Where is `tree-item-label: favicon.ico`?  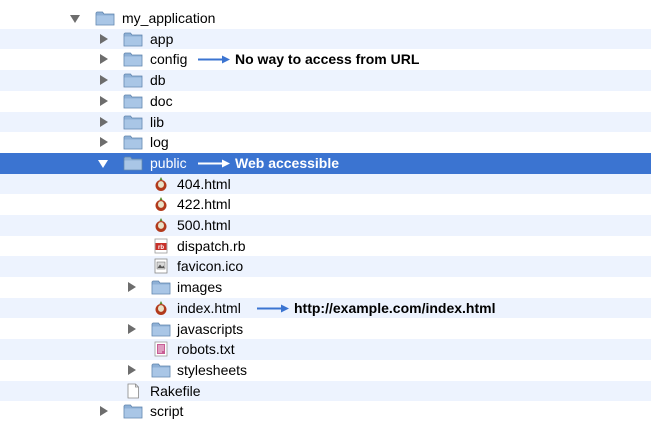 tree-item-label: favicon.ico is located at coordinates (210, 266).